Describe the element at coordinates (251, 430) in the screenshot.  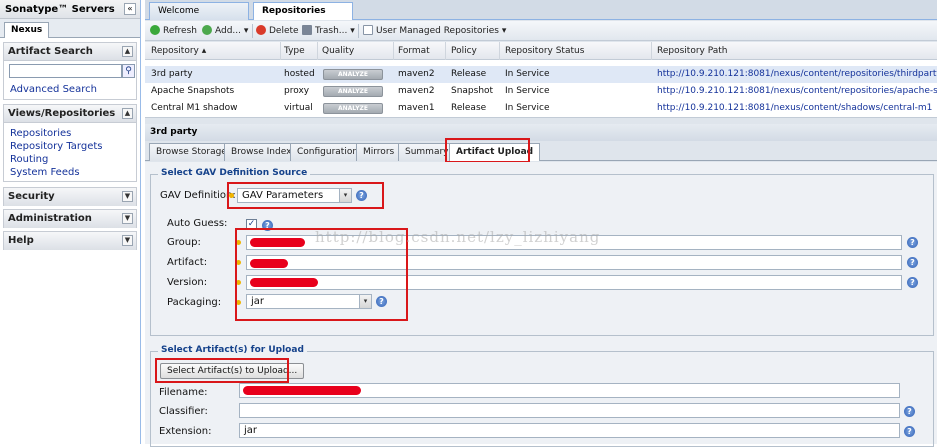
I see `extension-value: jar` at that location.